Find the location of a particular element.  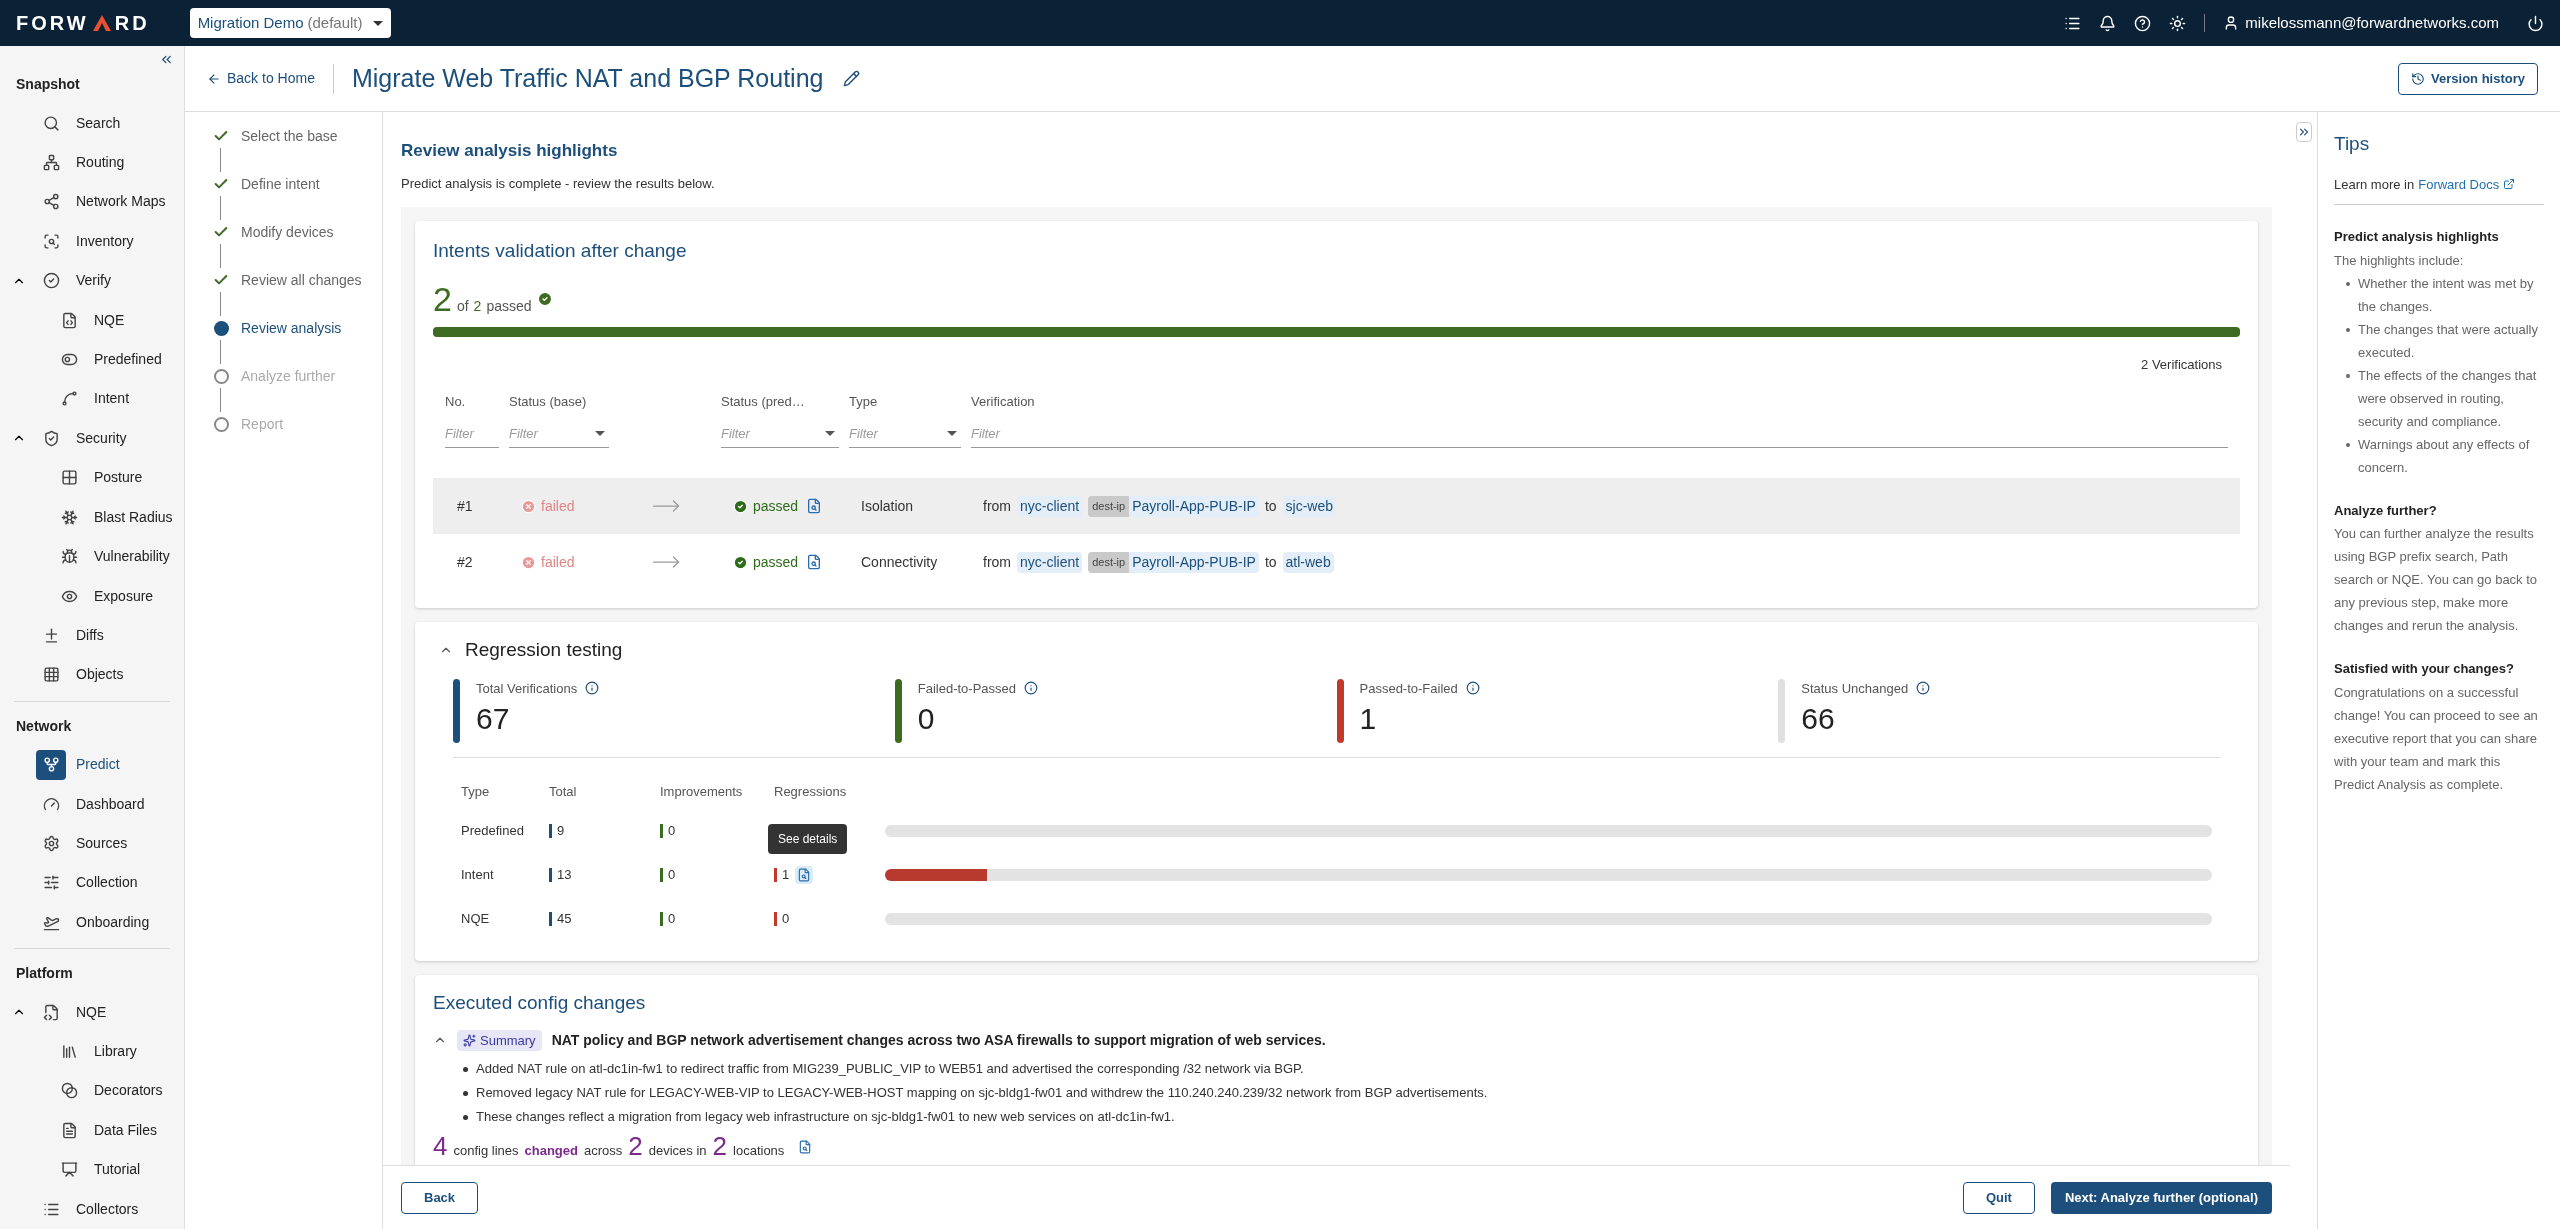

sidebar-item: Tutorial is located at coordinates (117, 1170).